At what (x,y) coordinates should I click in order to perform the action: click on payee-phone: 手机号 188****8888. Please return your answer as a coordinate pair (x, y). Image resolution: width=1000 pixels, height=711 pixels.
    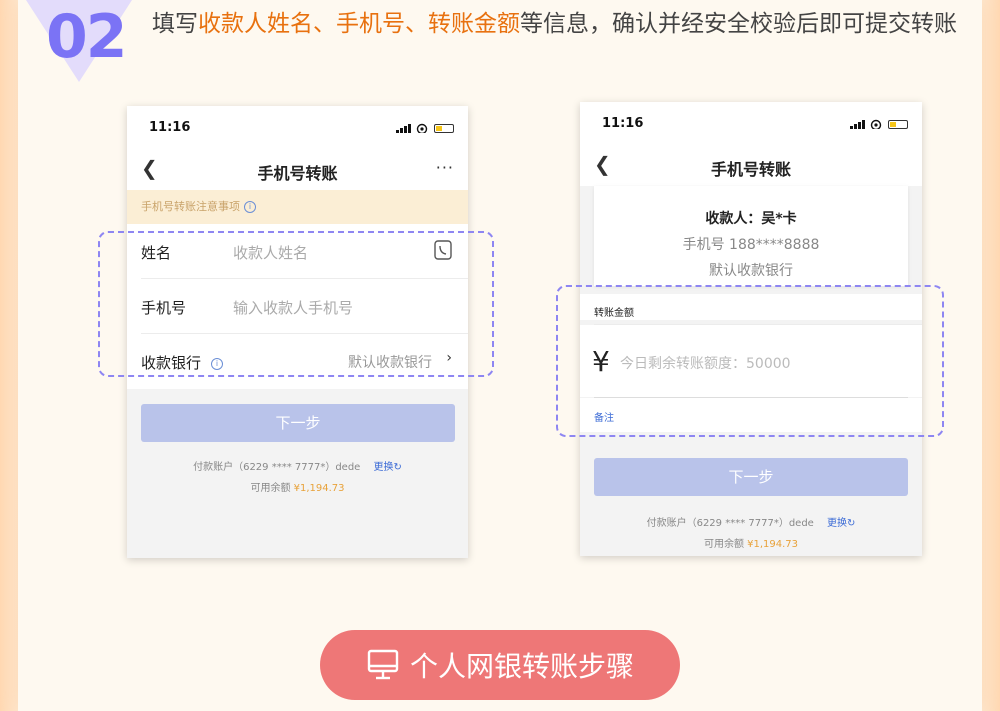
    Looking at the image, I should click on (751, 245).